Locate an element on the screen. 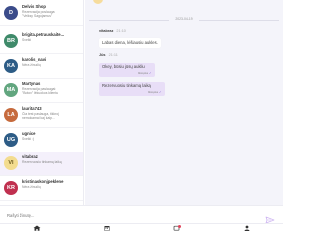 The height and width of the screenshot is (240, 320). conversation-item: BR brigita.petrauskaite... Sveiki is located at coordinates (41, 42).